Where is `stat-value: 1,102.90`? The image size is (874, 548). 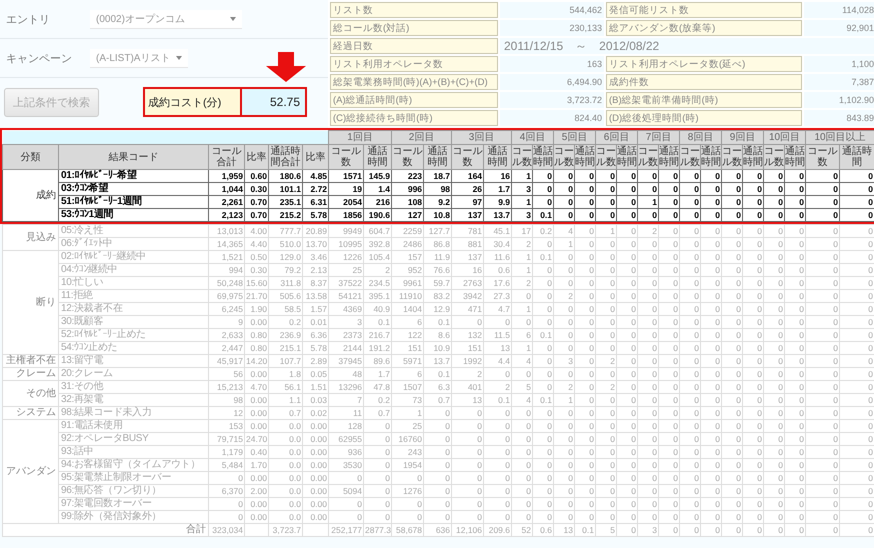
stat-value: 1,102.90 is located at coordinates (839, 100).